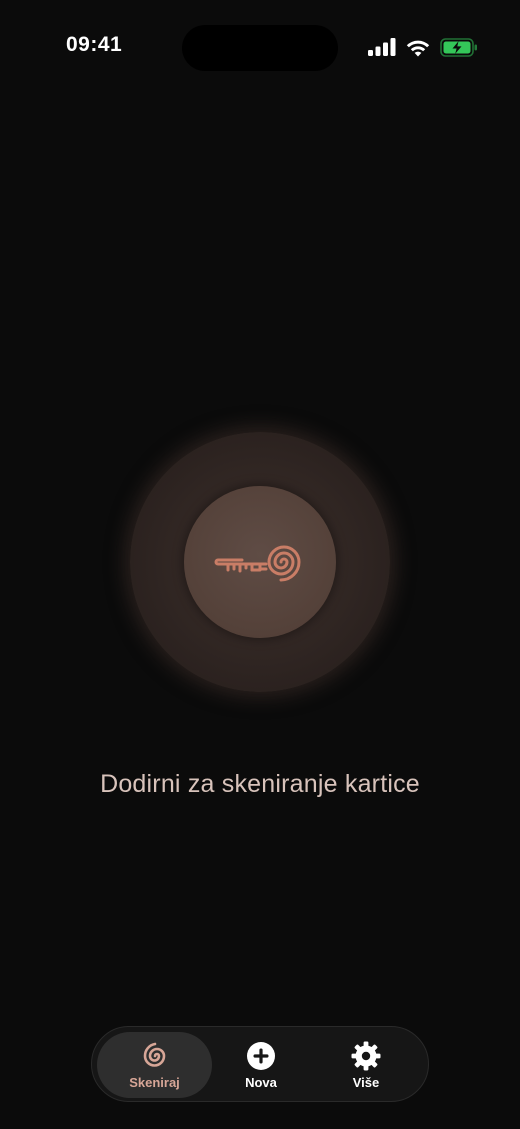  I want to click on tab-vise: Više, so click(366, 1065).